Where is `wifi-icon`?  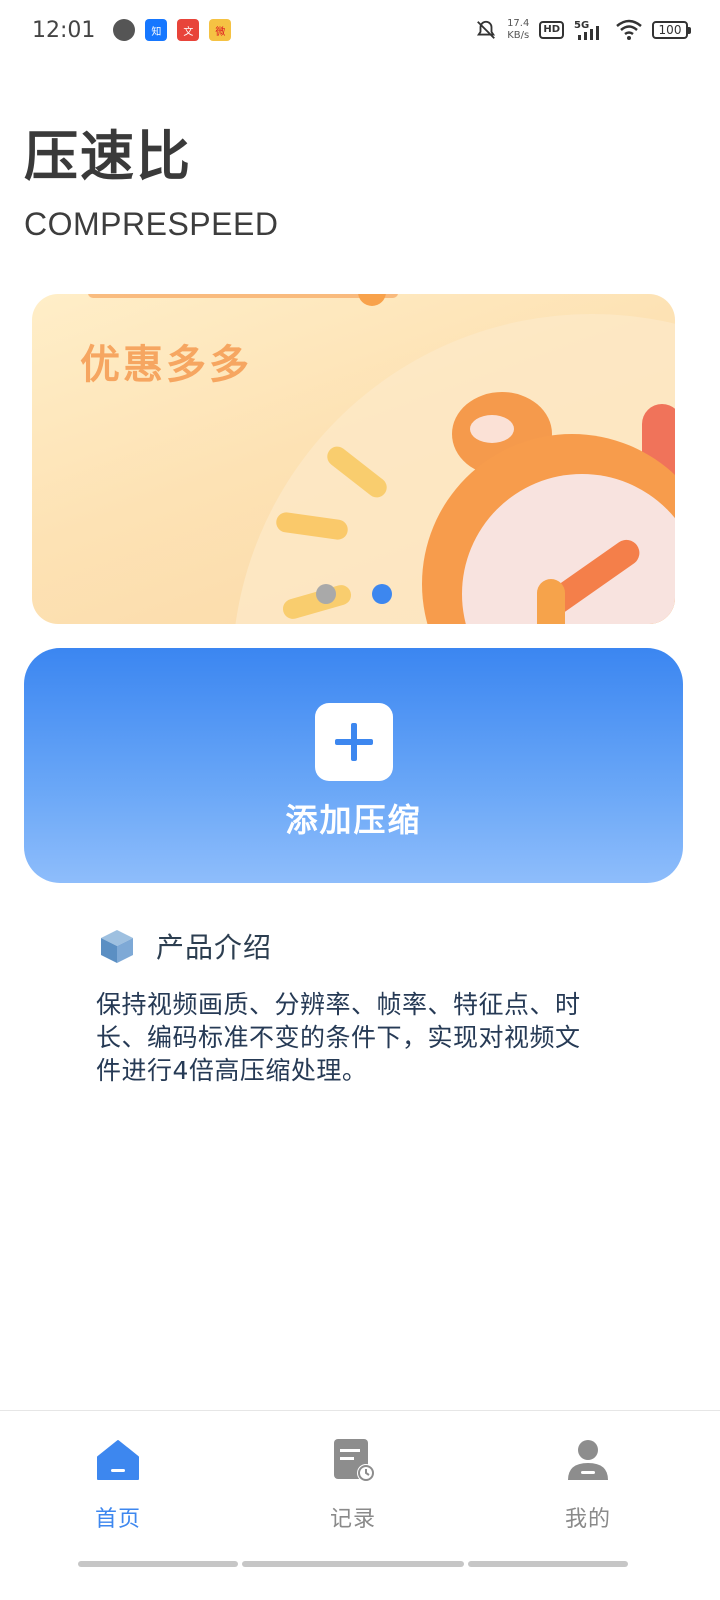 wifi-icon is located at coordinates (629, 29).